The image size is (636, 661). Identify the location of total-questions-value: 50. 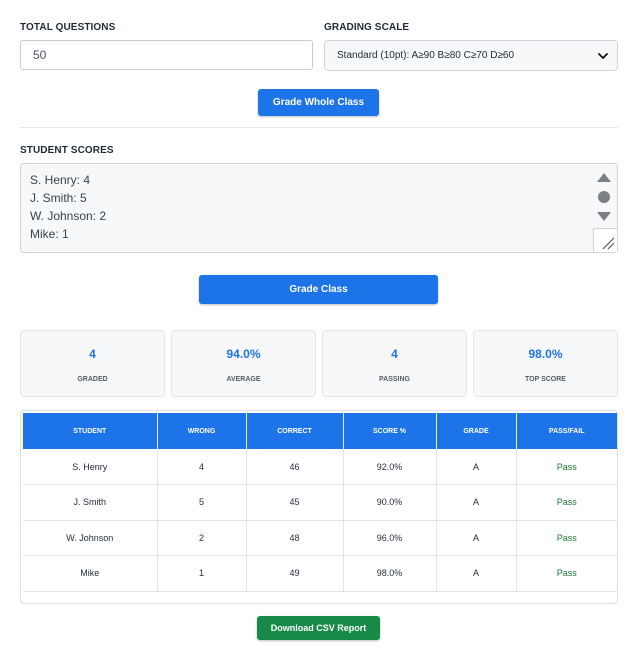
(40, 55).